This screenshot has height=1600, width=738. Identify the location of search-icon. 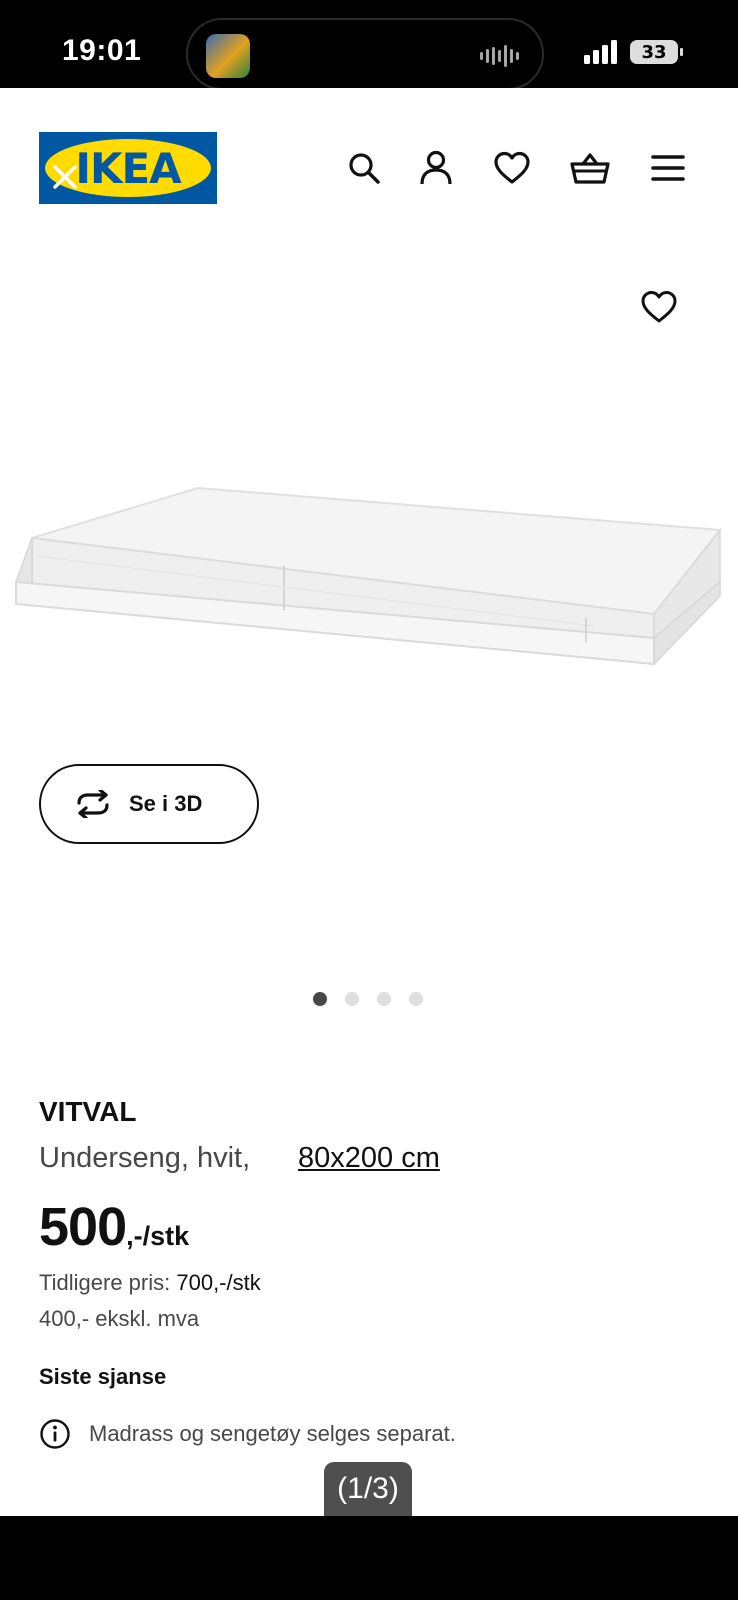
(364, 168).